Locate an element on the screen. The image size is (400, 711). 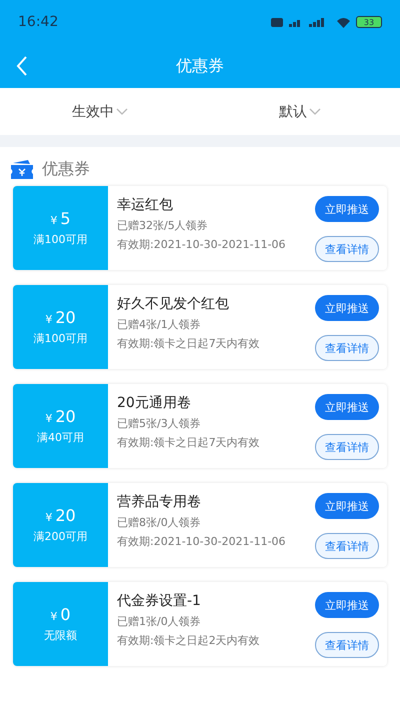
coupon-name: 代金券设置-1 is located at coordinates (159, 601).